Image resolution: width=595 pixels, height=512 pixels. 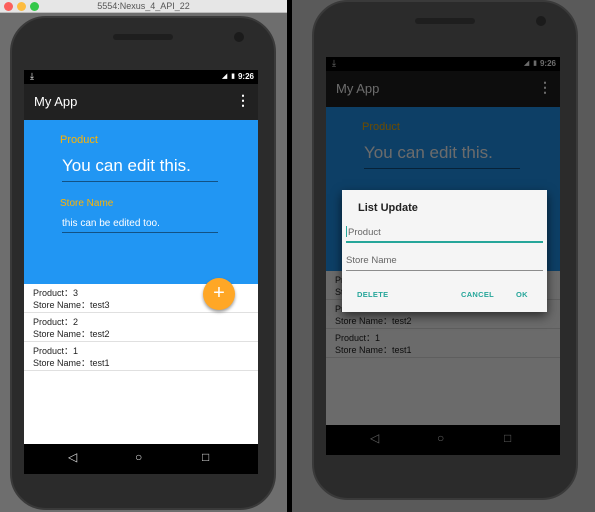 What do you see at coordinates (141, 327) in the screenshot?
I see `list-item: Product：2 Store Name：test2` at bounding box center [141, 327].